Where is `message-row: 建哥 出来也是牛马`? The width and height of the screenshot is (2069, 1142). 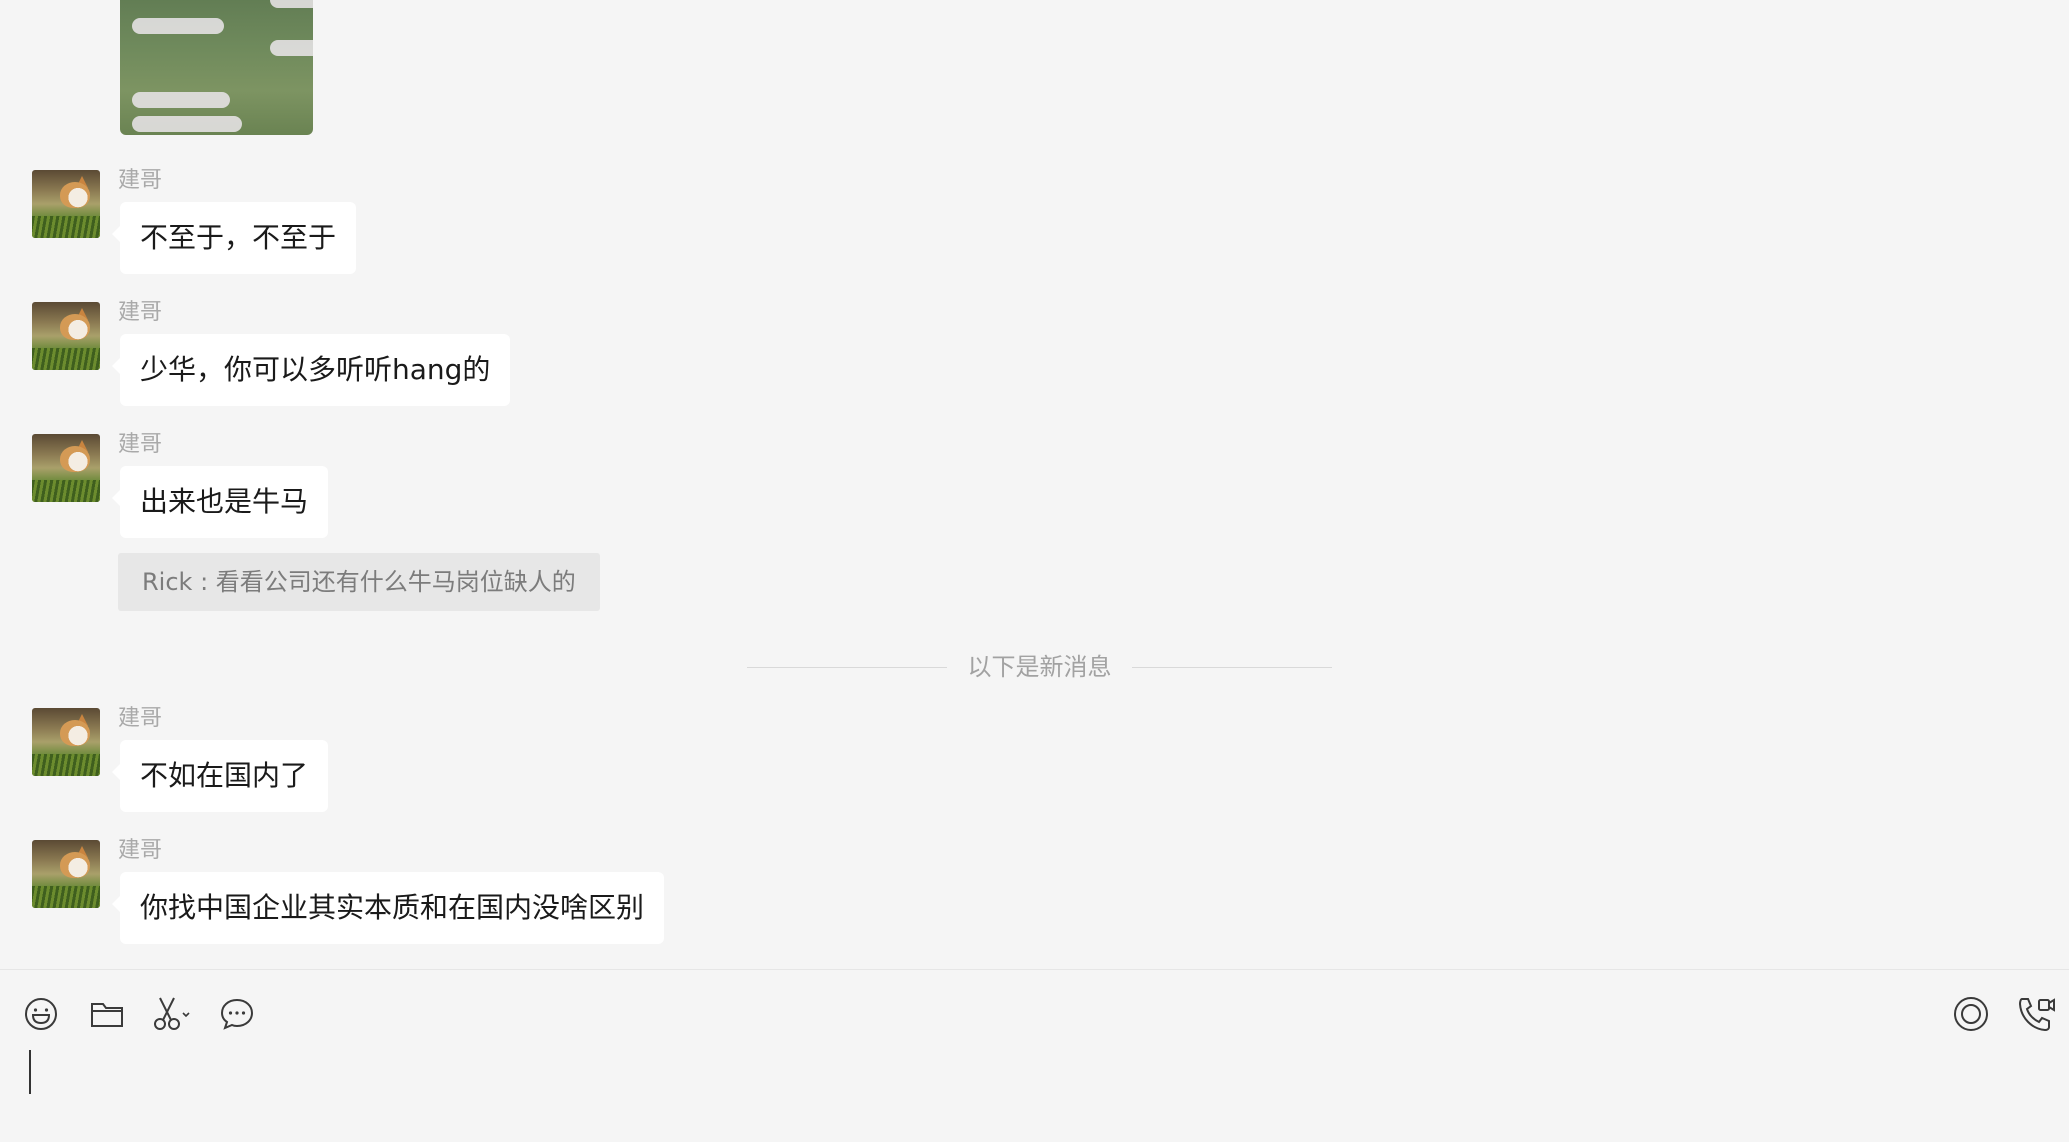 message-row: 建哥 出来也是牛马 is located at coordinates (1034, 493).